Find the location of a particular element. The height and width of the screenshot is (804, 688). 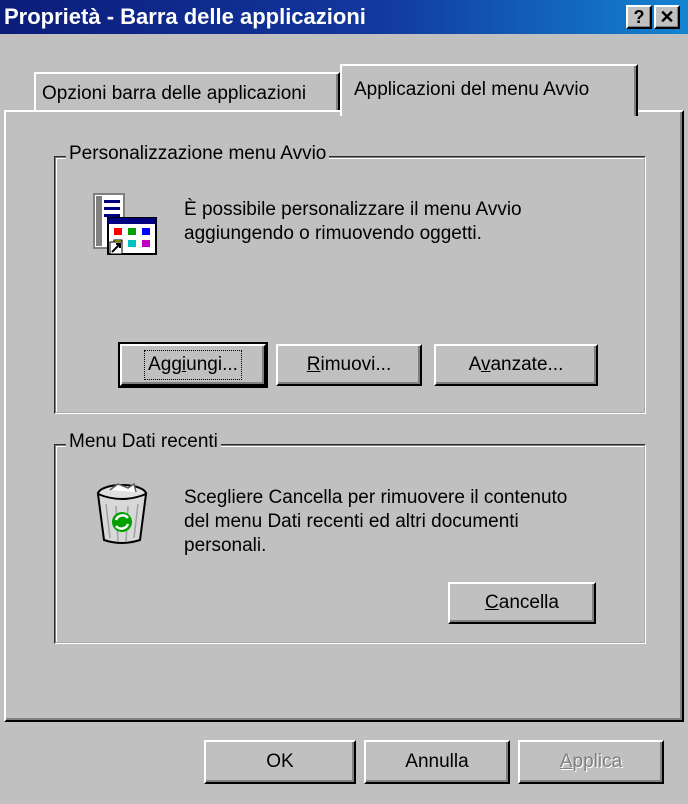

clear-button-label: Cancella is located at coordinates (522, 602).